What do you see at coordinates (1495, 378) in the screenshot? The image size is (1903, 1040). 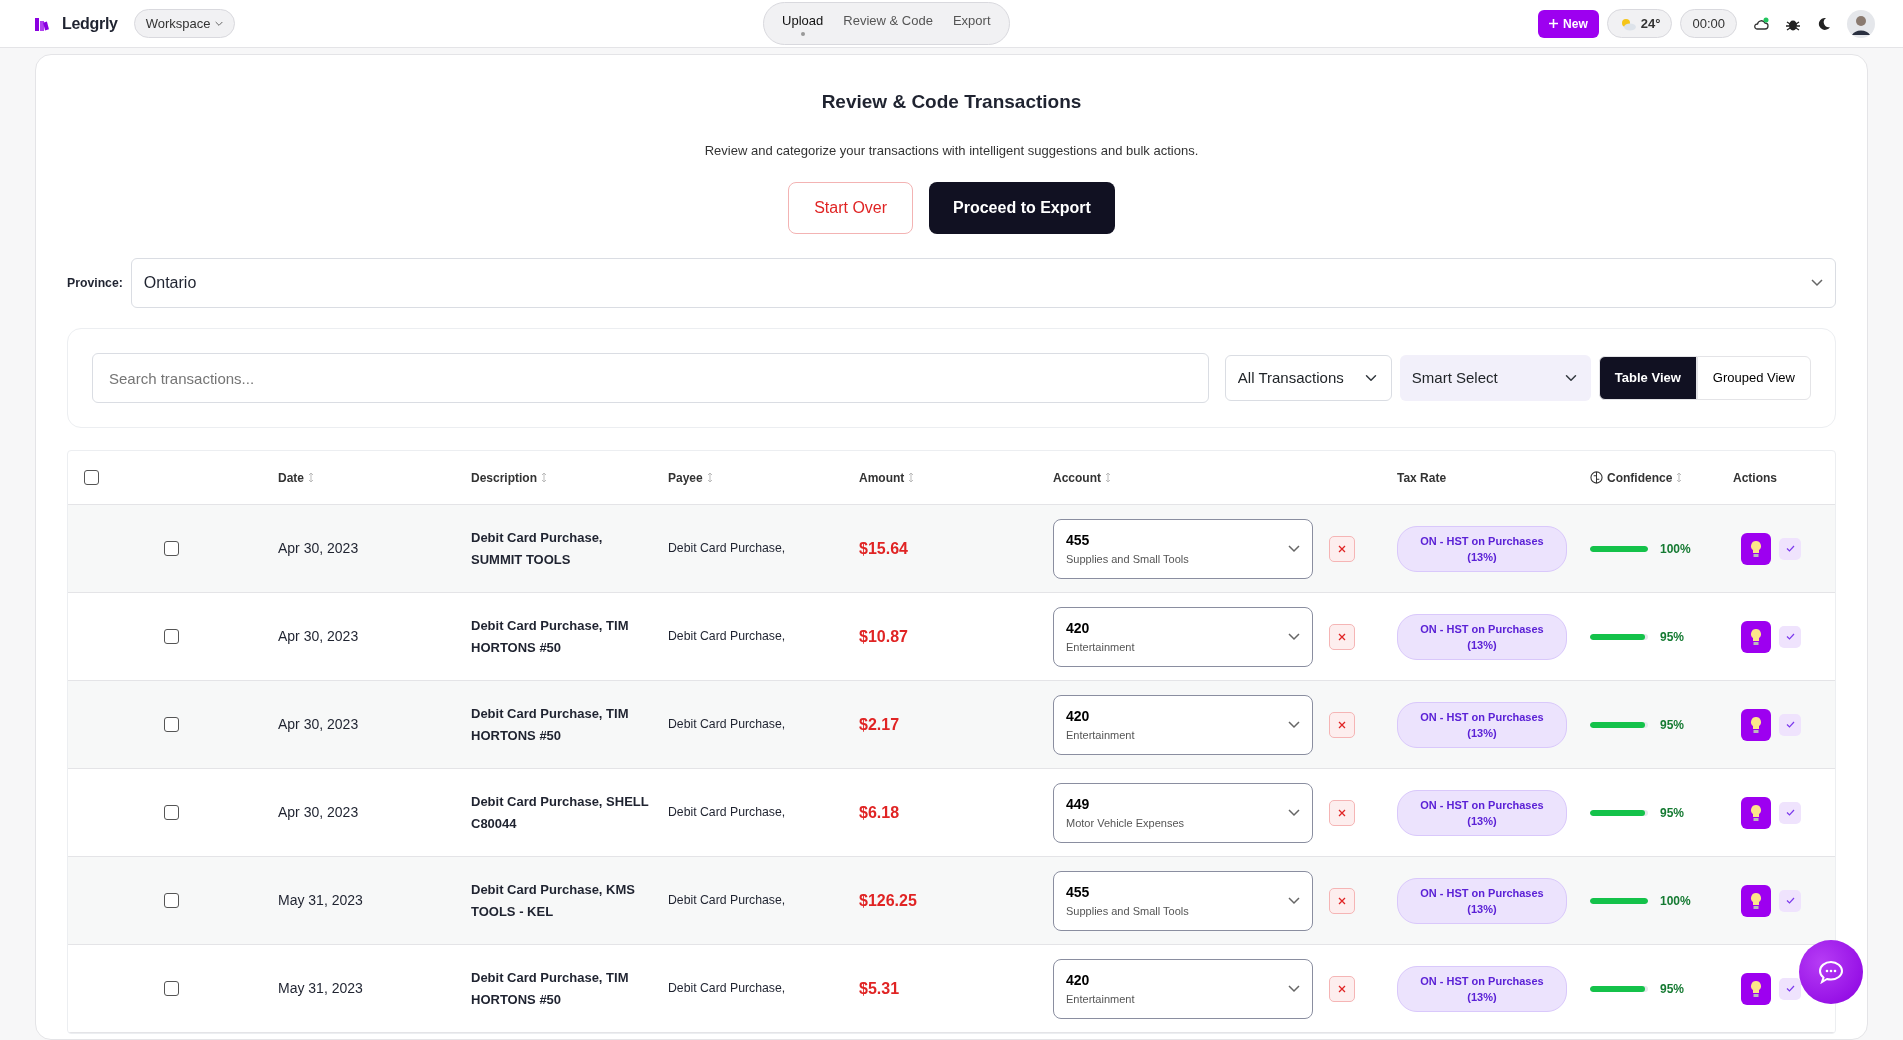 I see `smart-select: Smart Select` at bounding box center [1495, 378].